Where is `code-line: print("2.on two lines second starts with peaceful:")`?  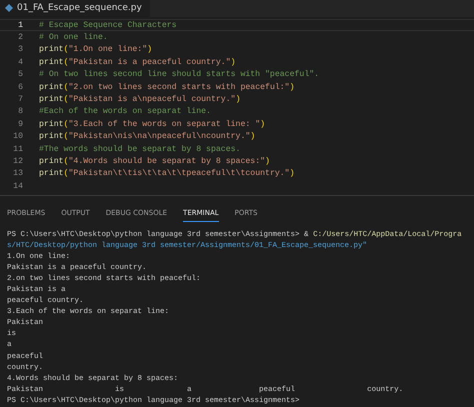 code-line: print("2.on two lines second starts with peaceful:") is located at coordinates (167, 87).